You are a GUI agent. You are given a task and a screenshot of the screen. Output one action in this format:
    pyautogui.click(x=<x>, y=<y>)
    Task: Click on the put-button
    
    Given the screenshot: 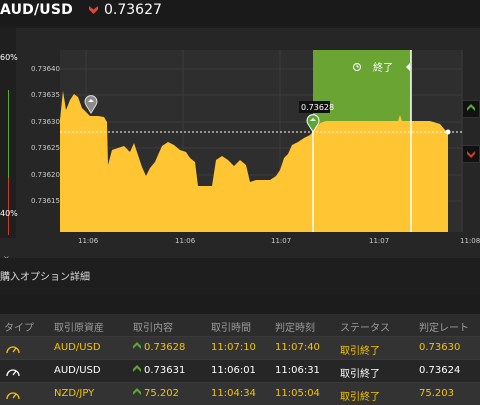 What is the action you would take?
    pyautogui.click(x=471, y=154)
    